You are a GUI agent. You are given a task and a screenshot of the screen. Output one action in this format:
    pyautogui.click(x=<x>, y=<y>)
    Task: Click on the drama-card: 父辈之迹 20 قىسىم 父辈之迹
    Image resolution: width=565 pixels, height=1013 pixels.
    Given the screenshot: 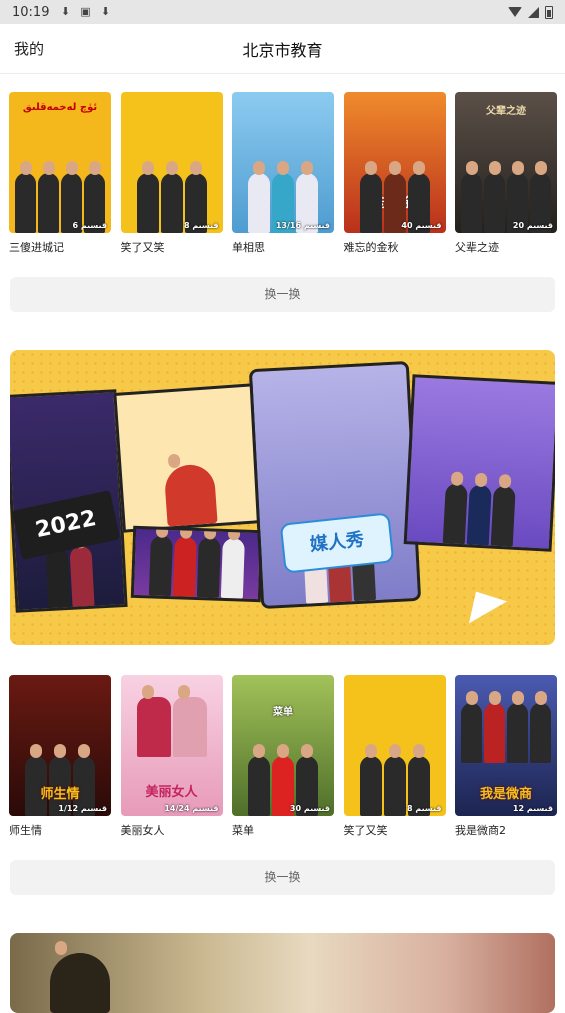 What is the action you would take?
    pyautogui.click(x=506, y=173)
    